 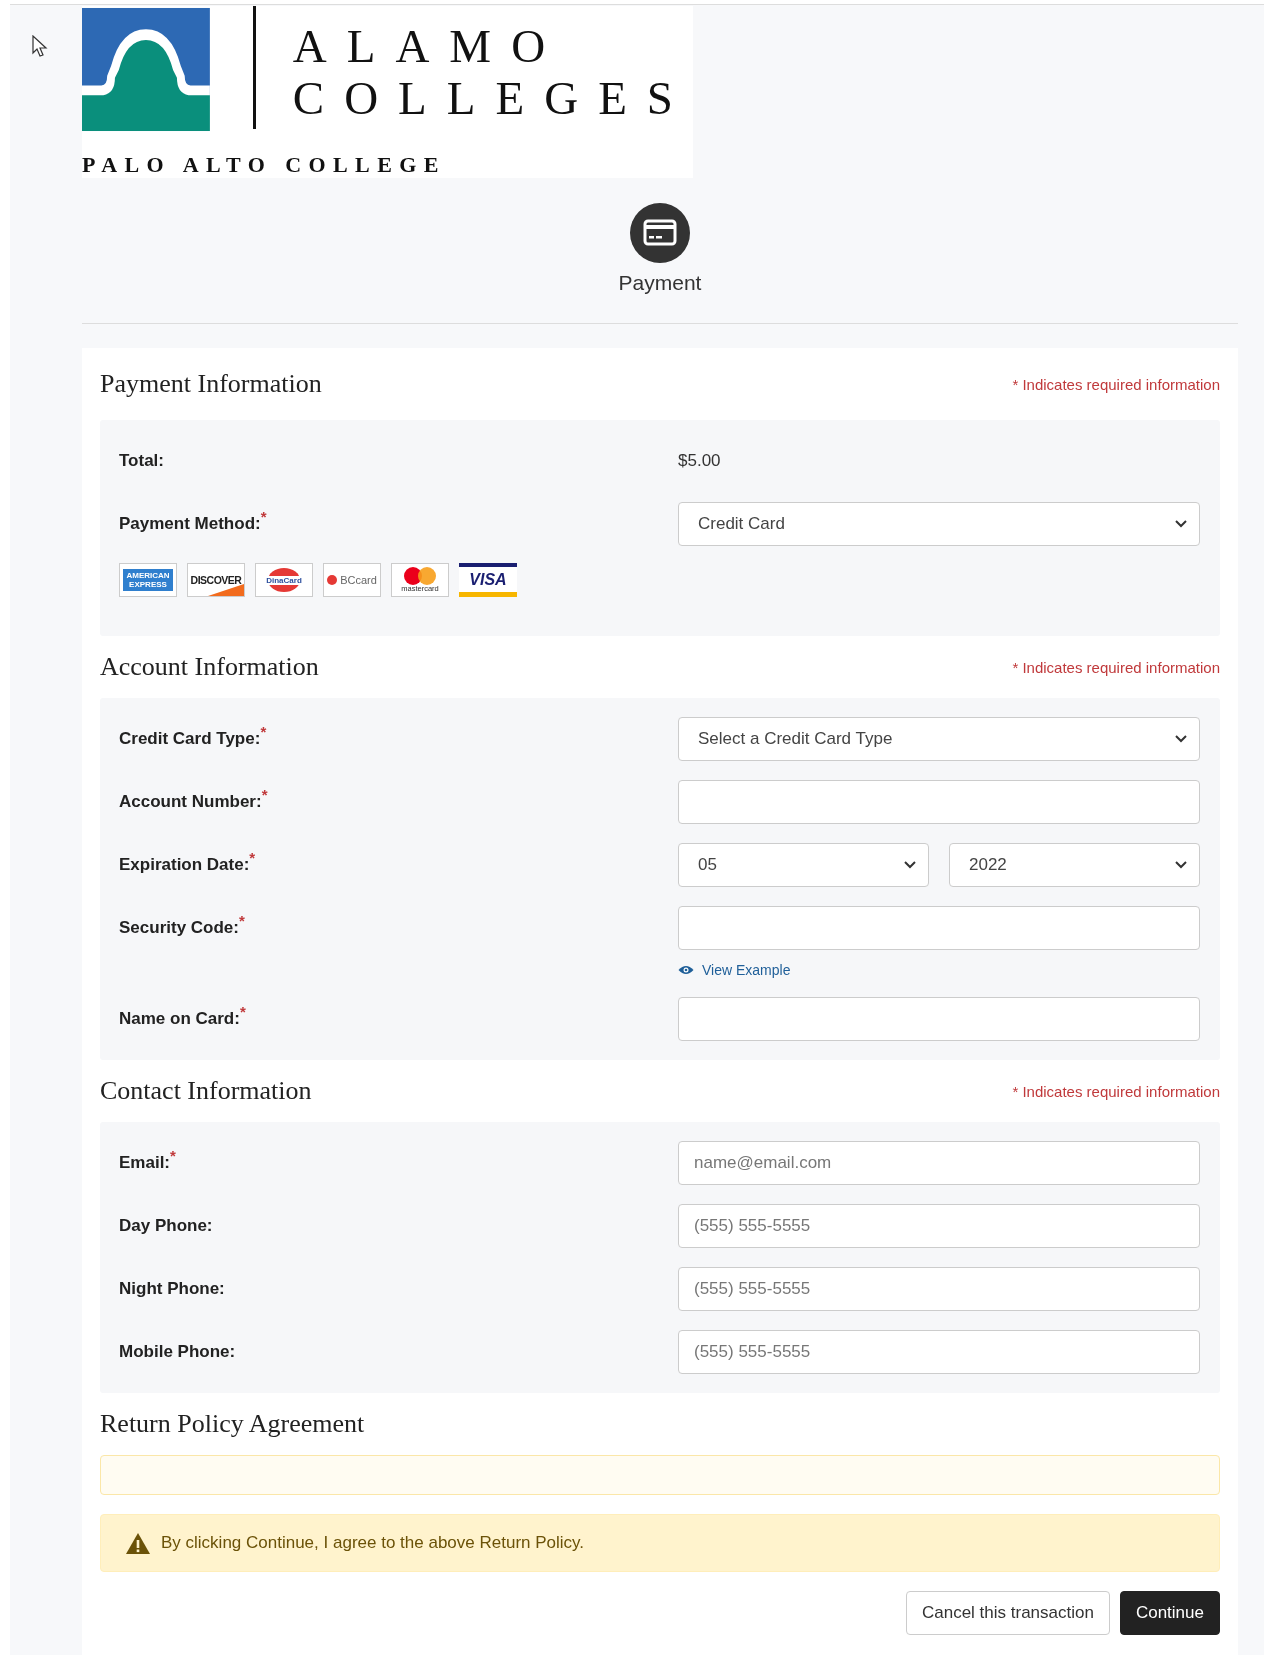 What do you see at coordinates (352, 580) in the screenshot?
I see `card-brand-logo: BCcard` at bounding box center [352, 580].